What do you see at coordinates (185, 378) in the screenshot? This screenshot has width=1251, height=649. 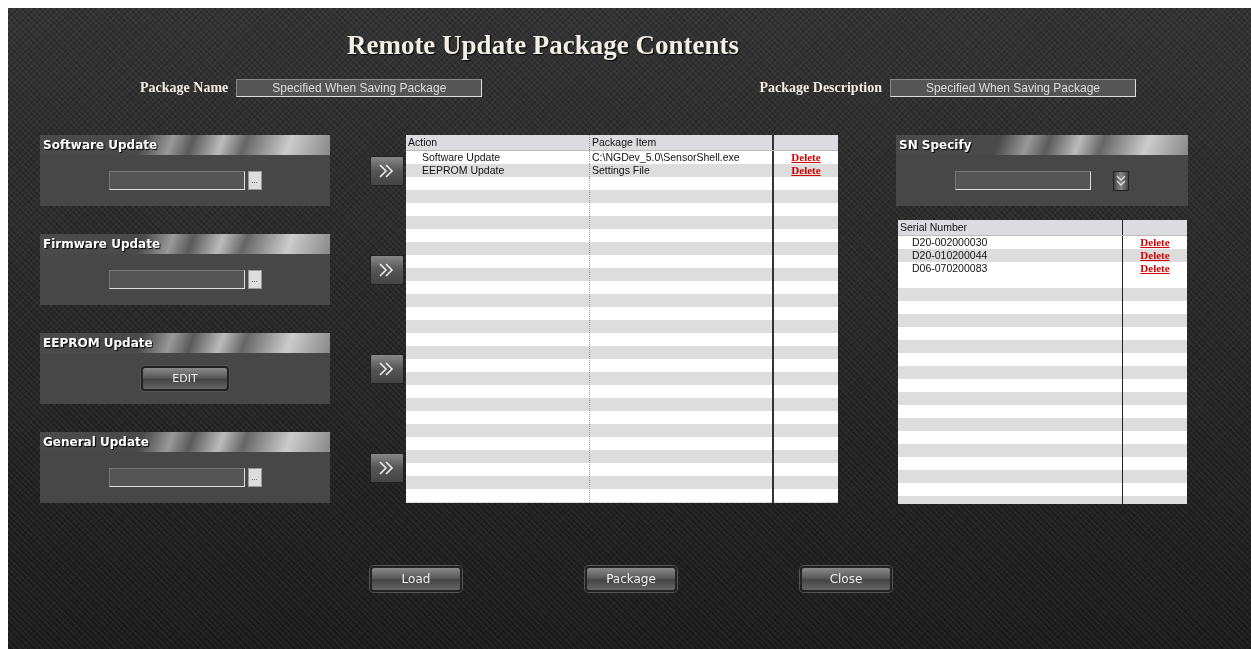 I see `edit-button: EDIT` at bounding box center [185, 378].